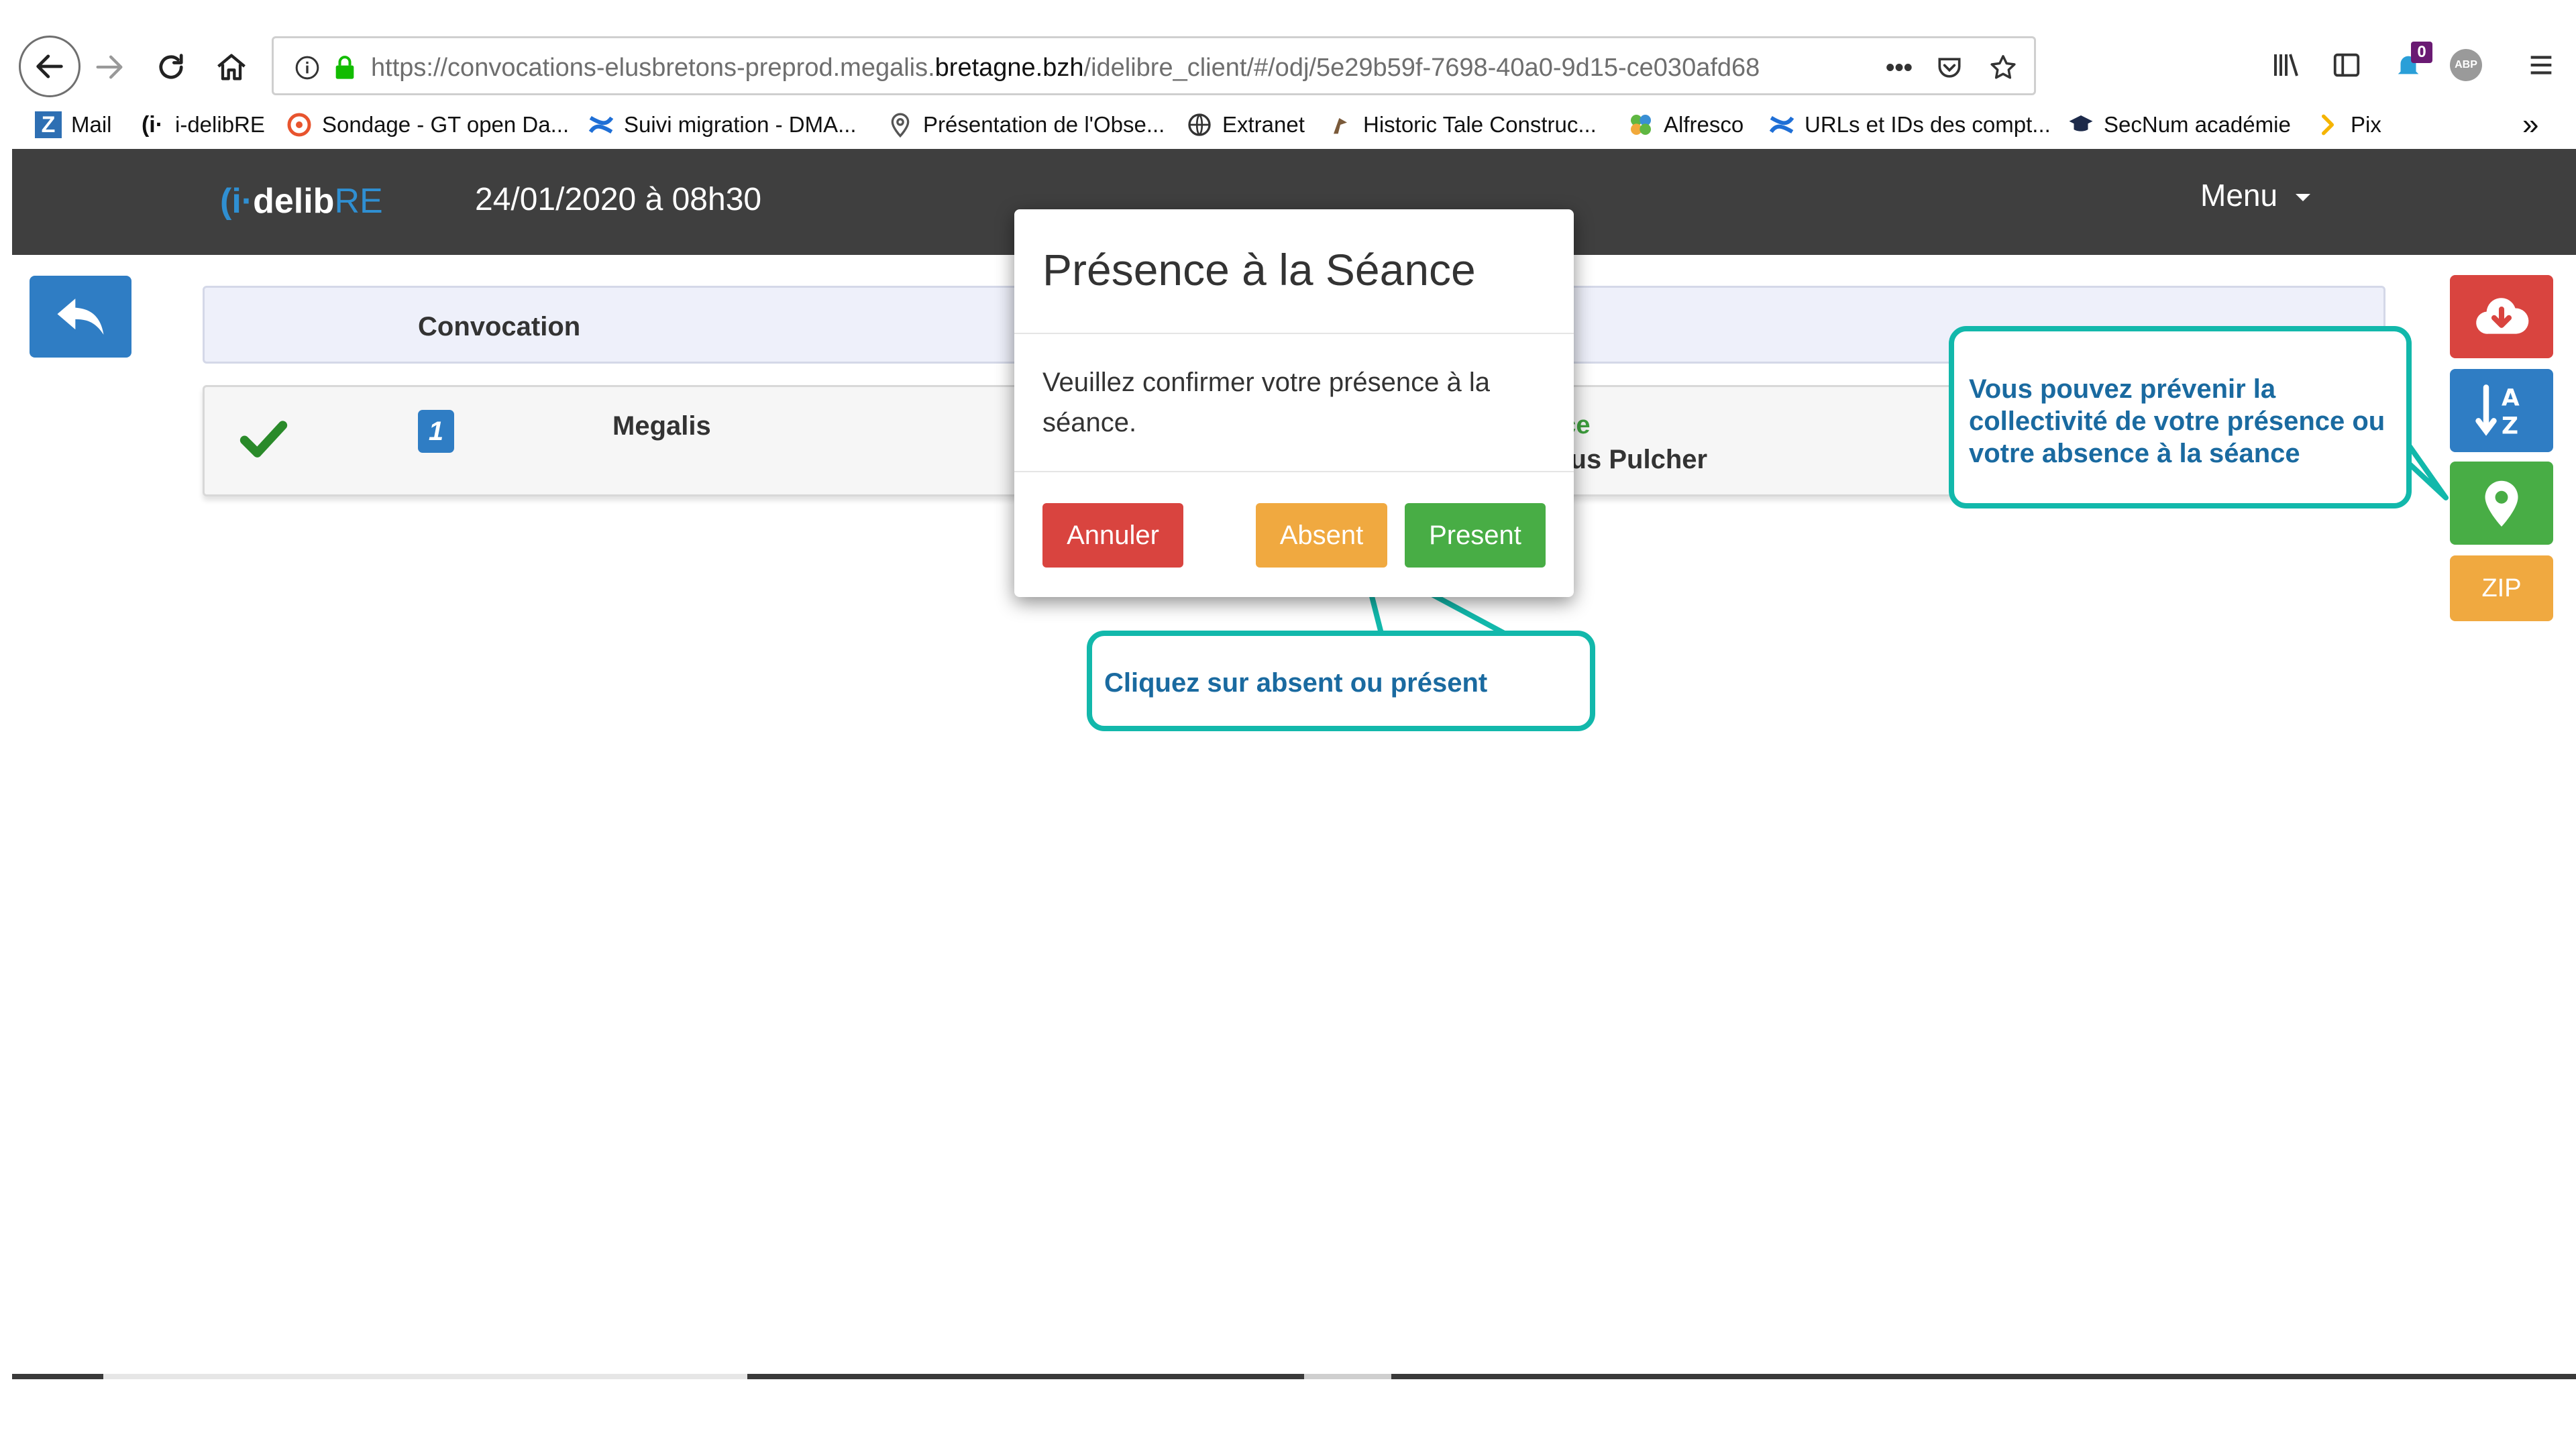 The width and height of the screenshot is (2576, 1449). What do you see at coordinates (91, 124) in the screenshot?
I see `bookmark-label: Mail` at bounding box center [91, 124].